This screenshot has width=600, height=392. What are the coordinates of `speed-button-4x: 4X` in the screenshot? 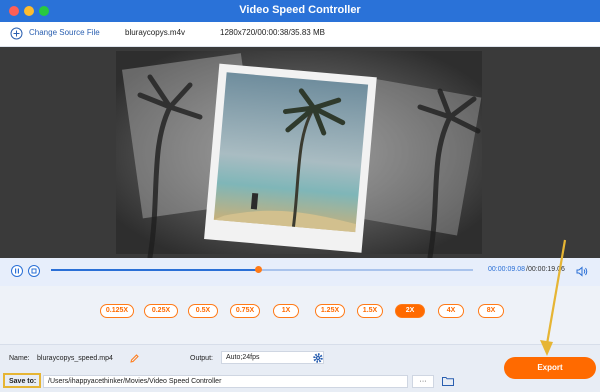 It's located at (451, 311).